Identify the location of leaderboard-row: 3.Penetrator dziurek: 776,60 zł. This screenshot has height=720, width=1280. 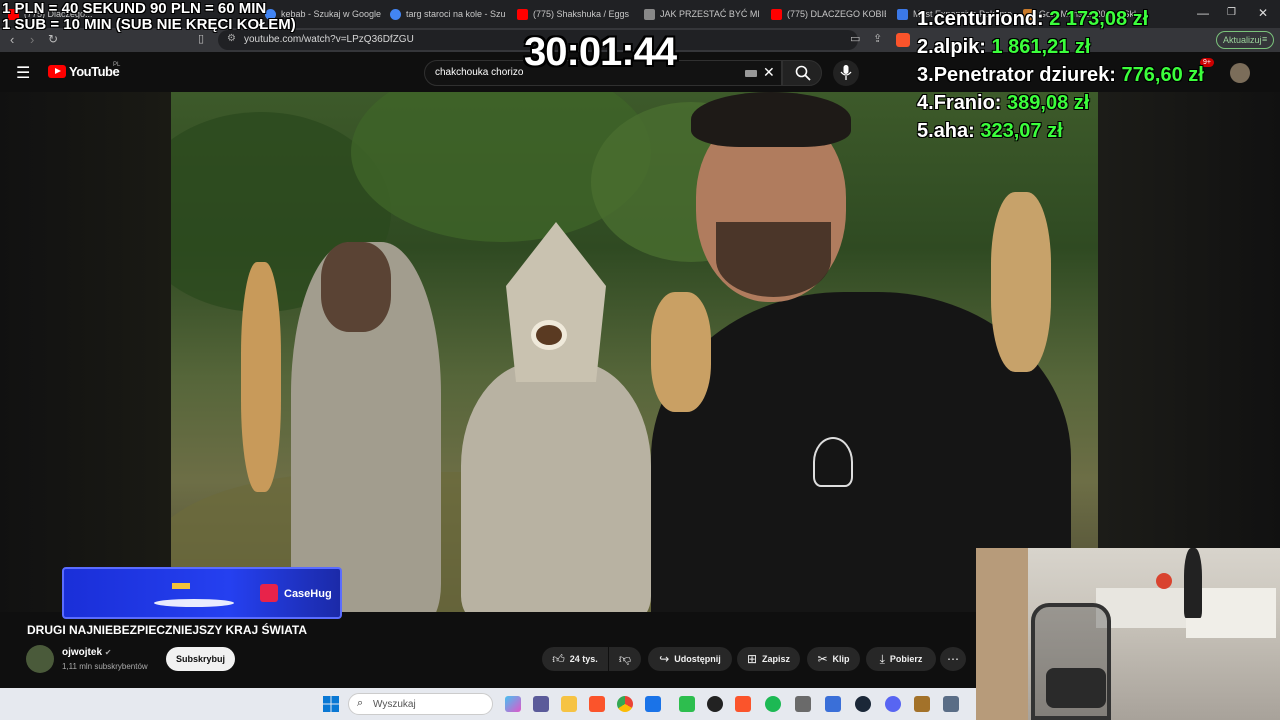
(1060, 75).